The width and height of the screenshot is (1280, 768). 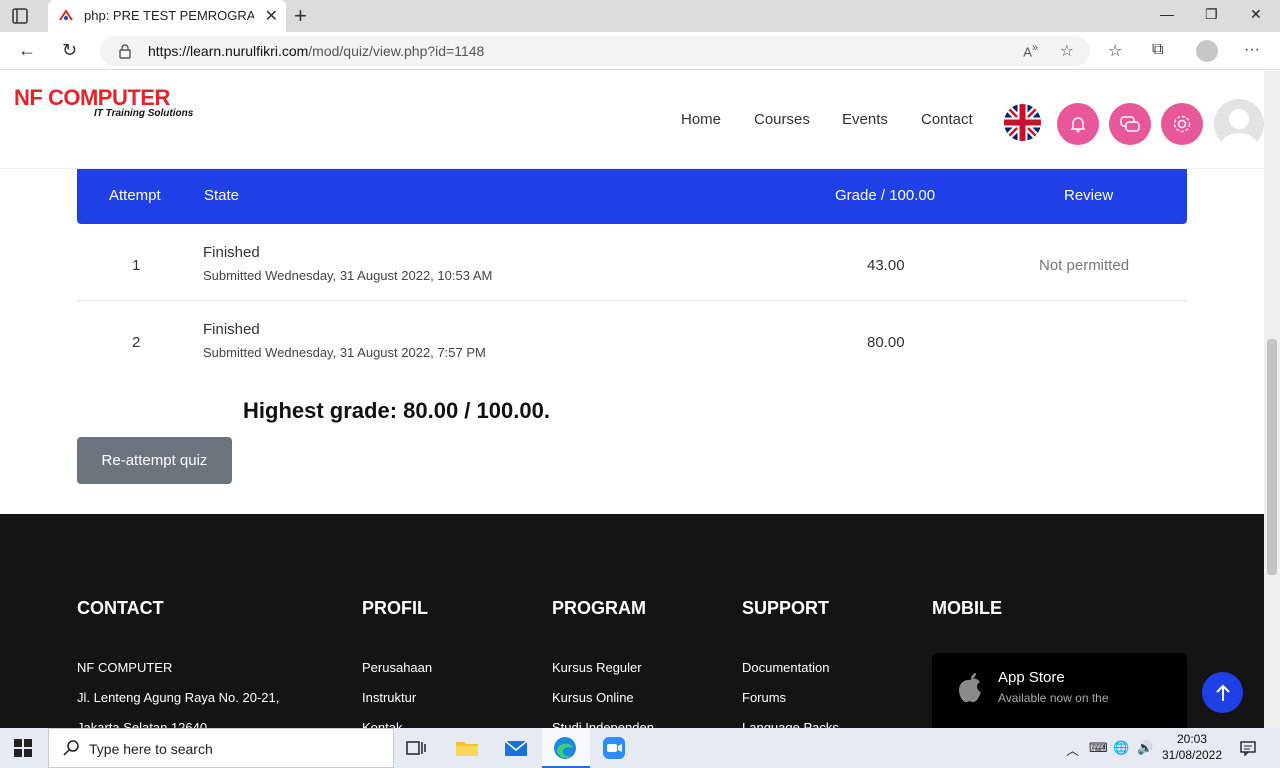 What do you see at coordinates (1252, 50) in the screenshot?
I see `more-options-icon: ···` at bounding box center [1252, 50].